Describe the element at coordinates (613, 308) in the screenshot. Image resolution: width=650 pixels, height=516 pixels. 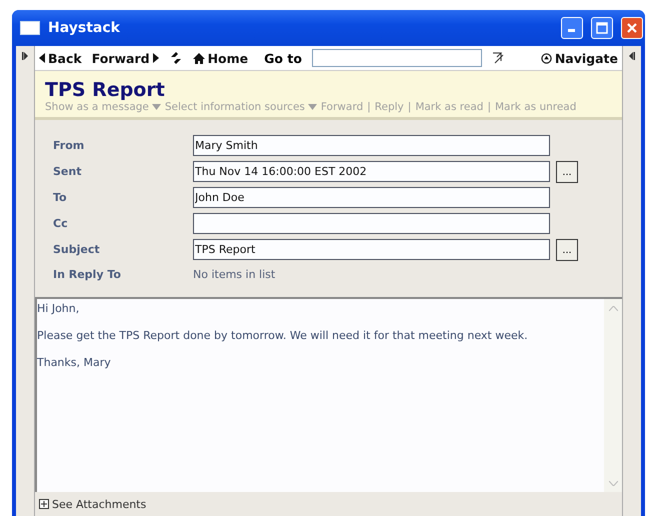
I see `chevron-up-icon` at that location.